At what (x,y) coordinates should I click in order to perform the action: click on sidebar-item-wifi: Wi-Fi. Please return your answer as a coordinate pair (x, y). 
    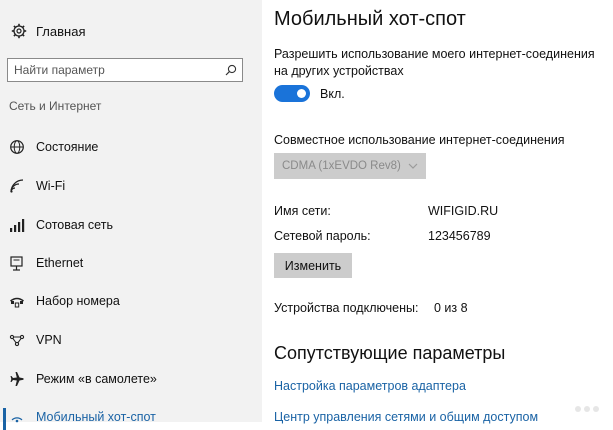
    Looking at the image, I should click on (131, 186).